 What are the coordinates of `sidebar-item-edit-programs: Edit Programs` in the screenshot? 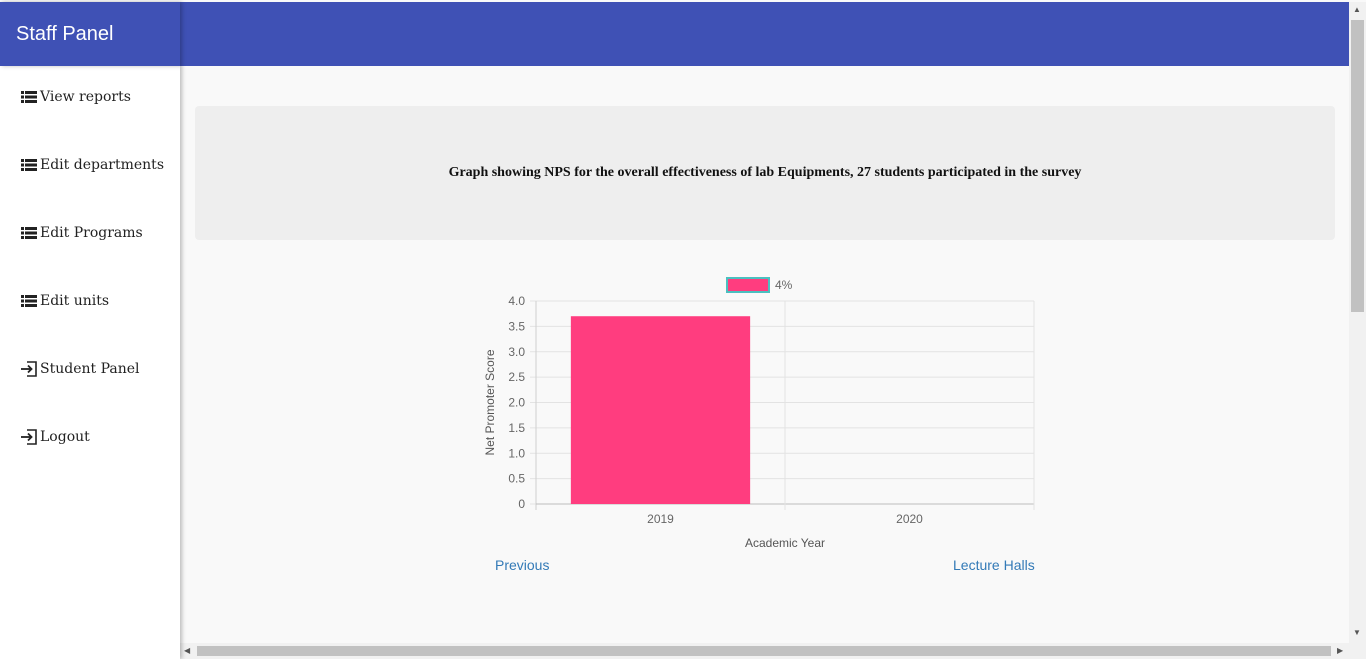 It's located at (81, 233).